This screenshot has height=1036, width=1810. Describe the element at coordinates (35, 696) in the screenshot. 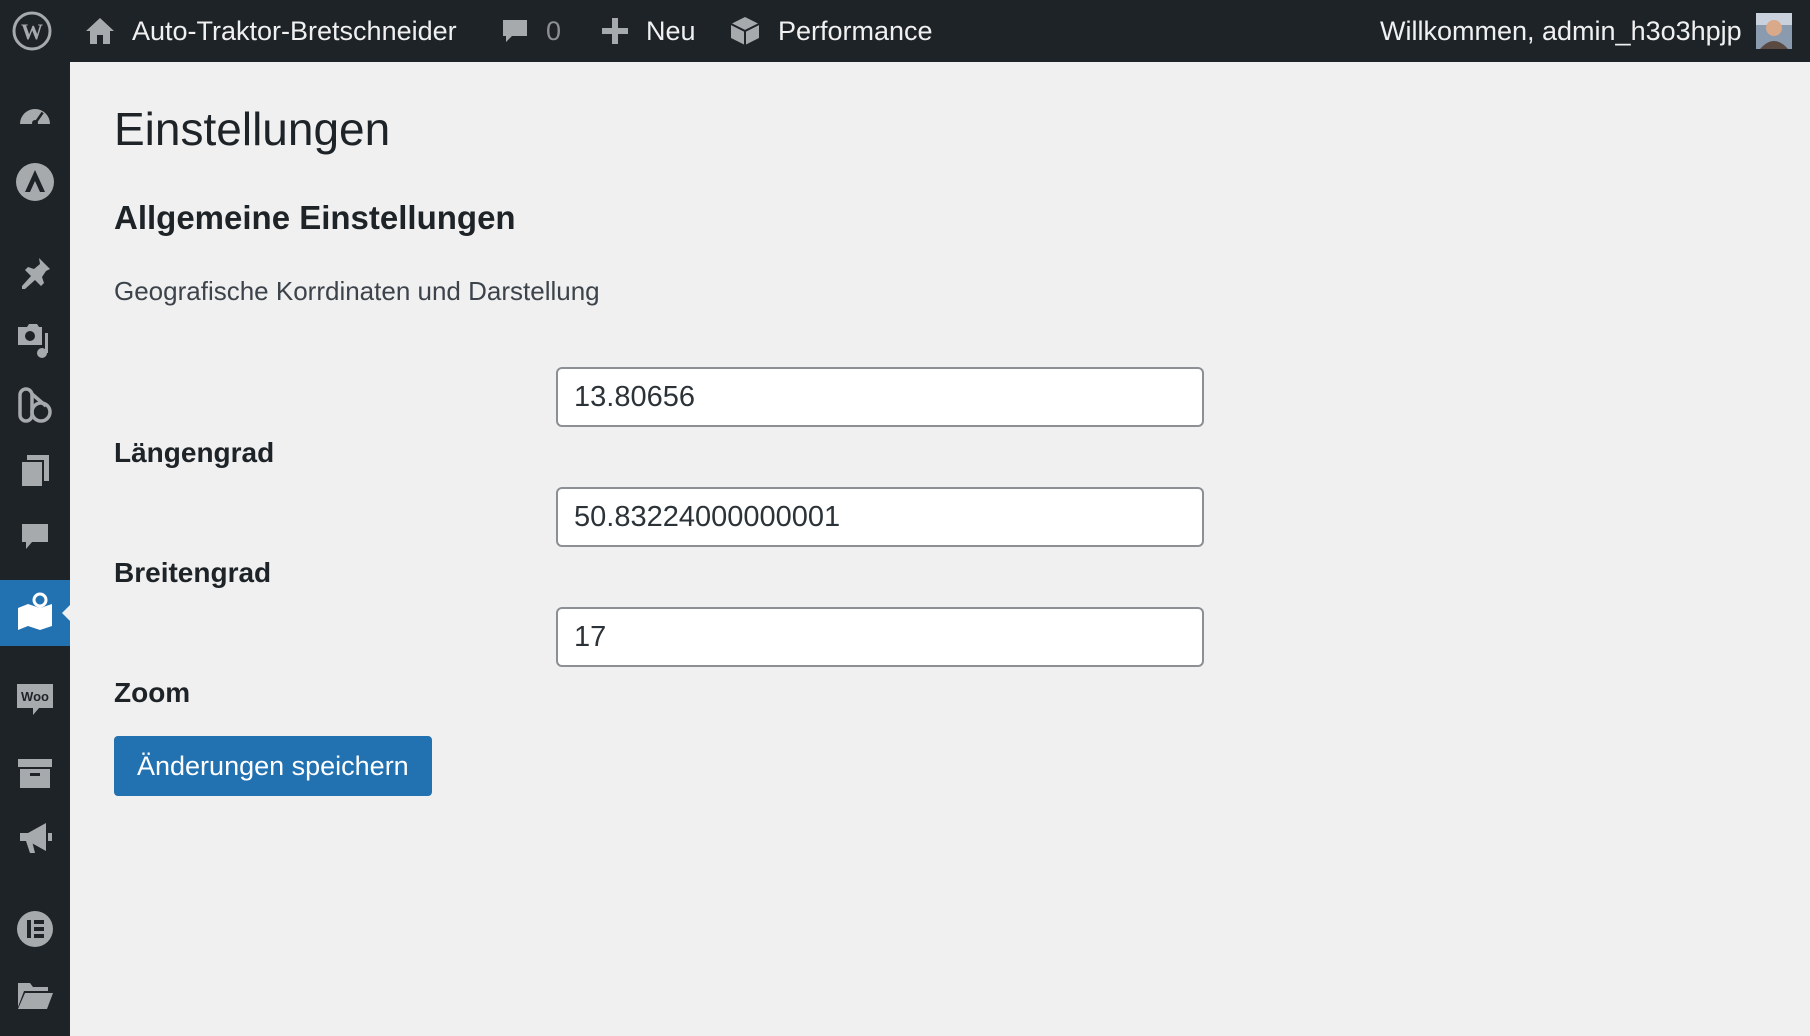

I see `svg-text: Woo` at that location.